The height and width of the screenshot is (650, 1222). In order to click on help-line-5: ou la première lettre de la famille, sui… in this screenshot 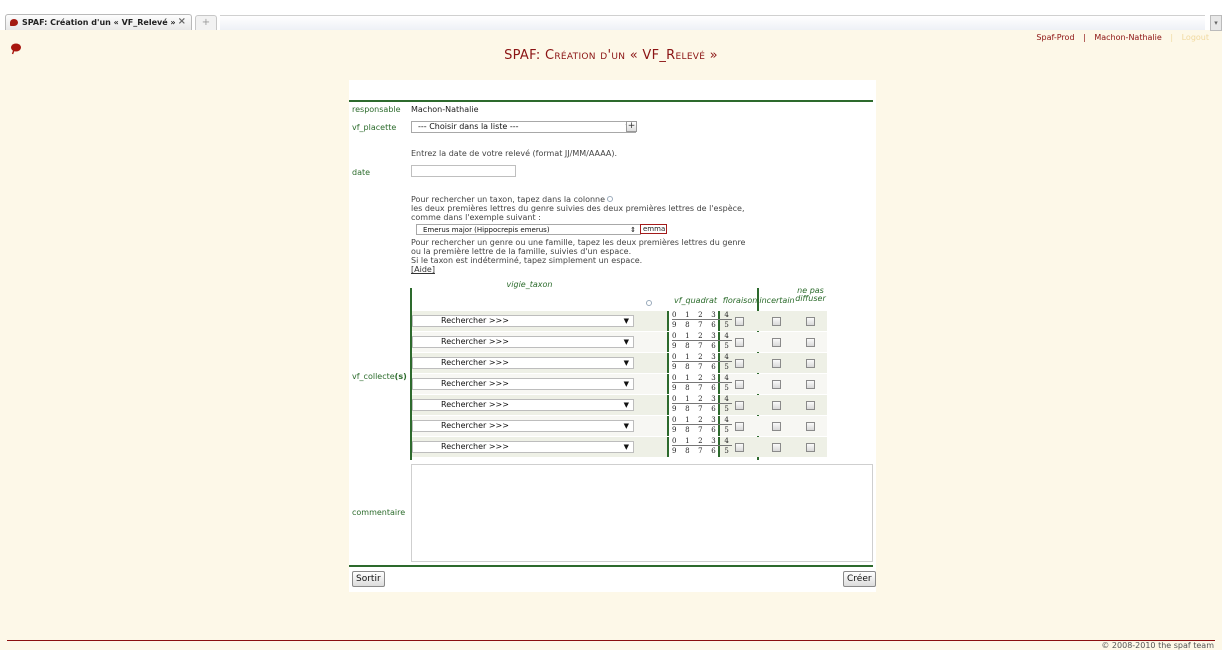, I will do `click(521, 251)`.